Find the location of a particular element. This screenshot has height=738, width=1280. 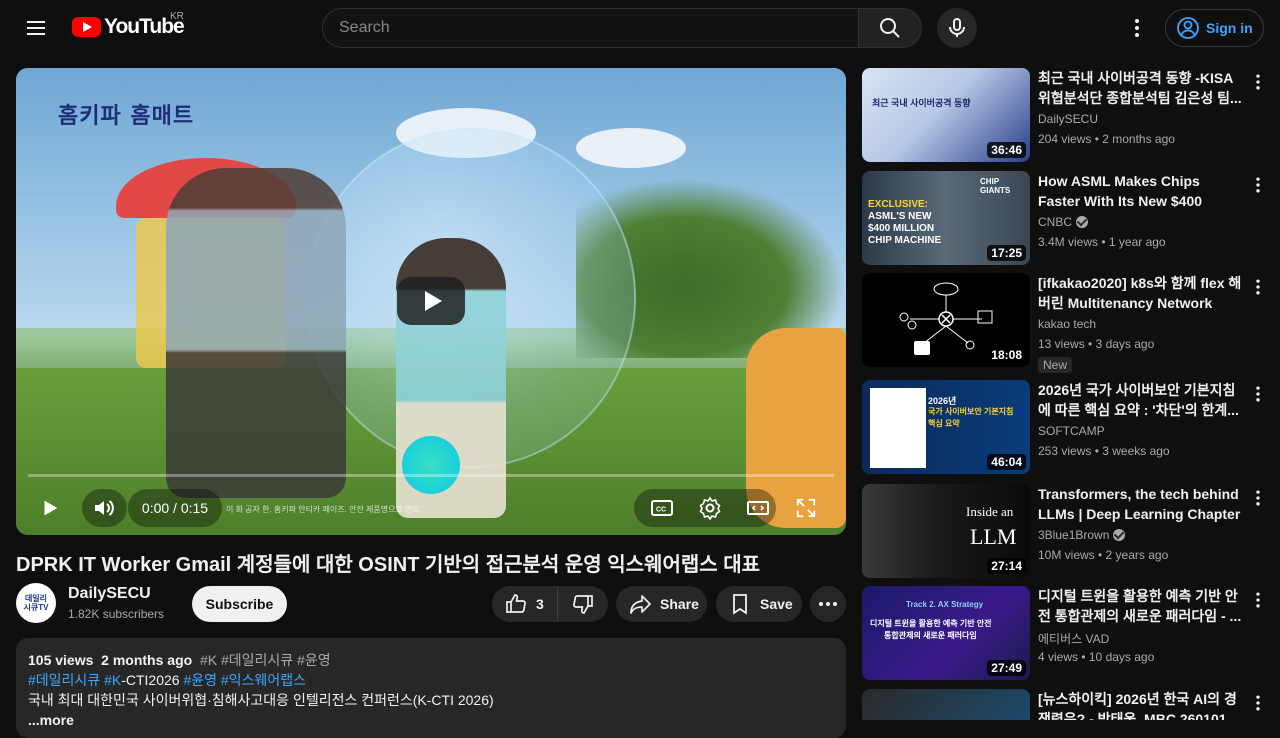

video-duration: 36:46 is located at coordinates (1006, 150).